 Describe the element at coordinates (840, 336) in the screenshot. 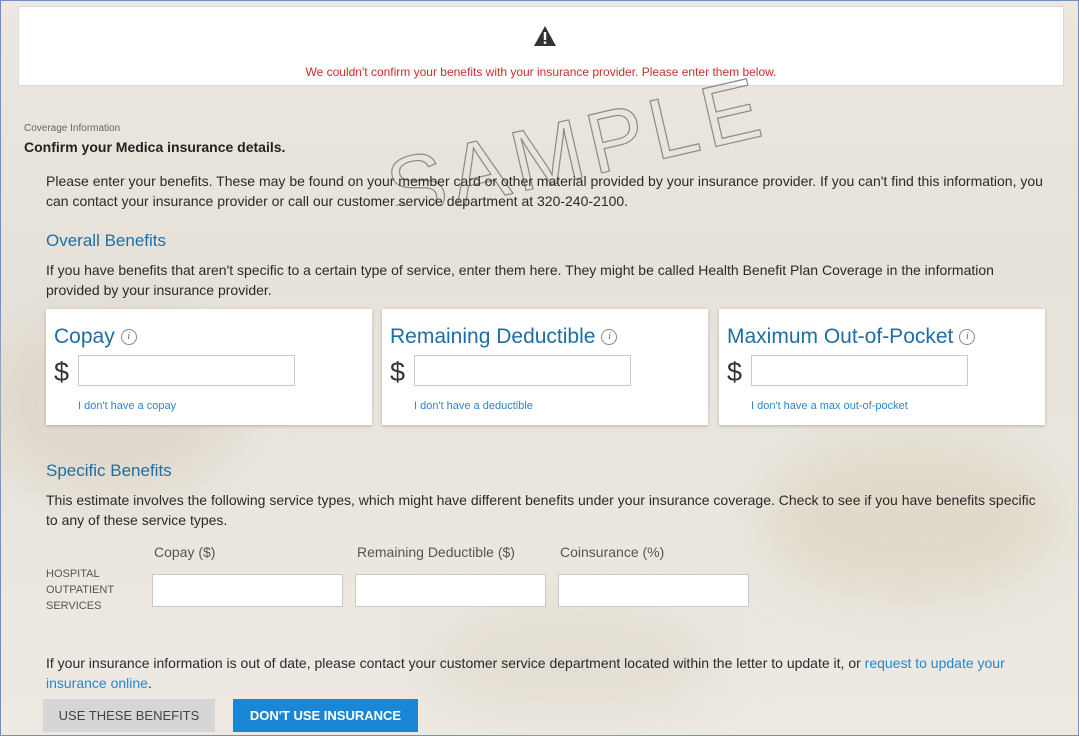

I see `max-out-of-pocket-title-text: Maximum Out-of-Pocket` at that location.